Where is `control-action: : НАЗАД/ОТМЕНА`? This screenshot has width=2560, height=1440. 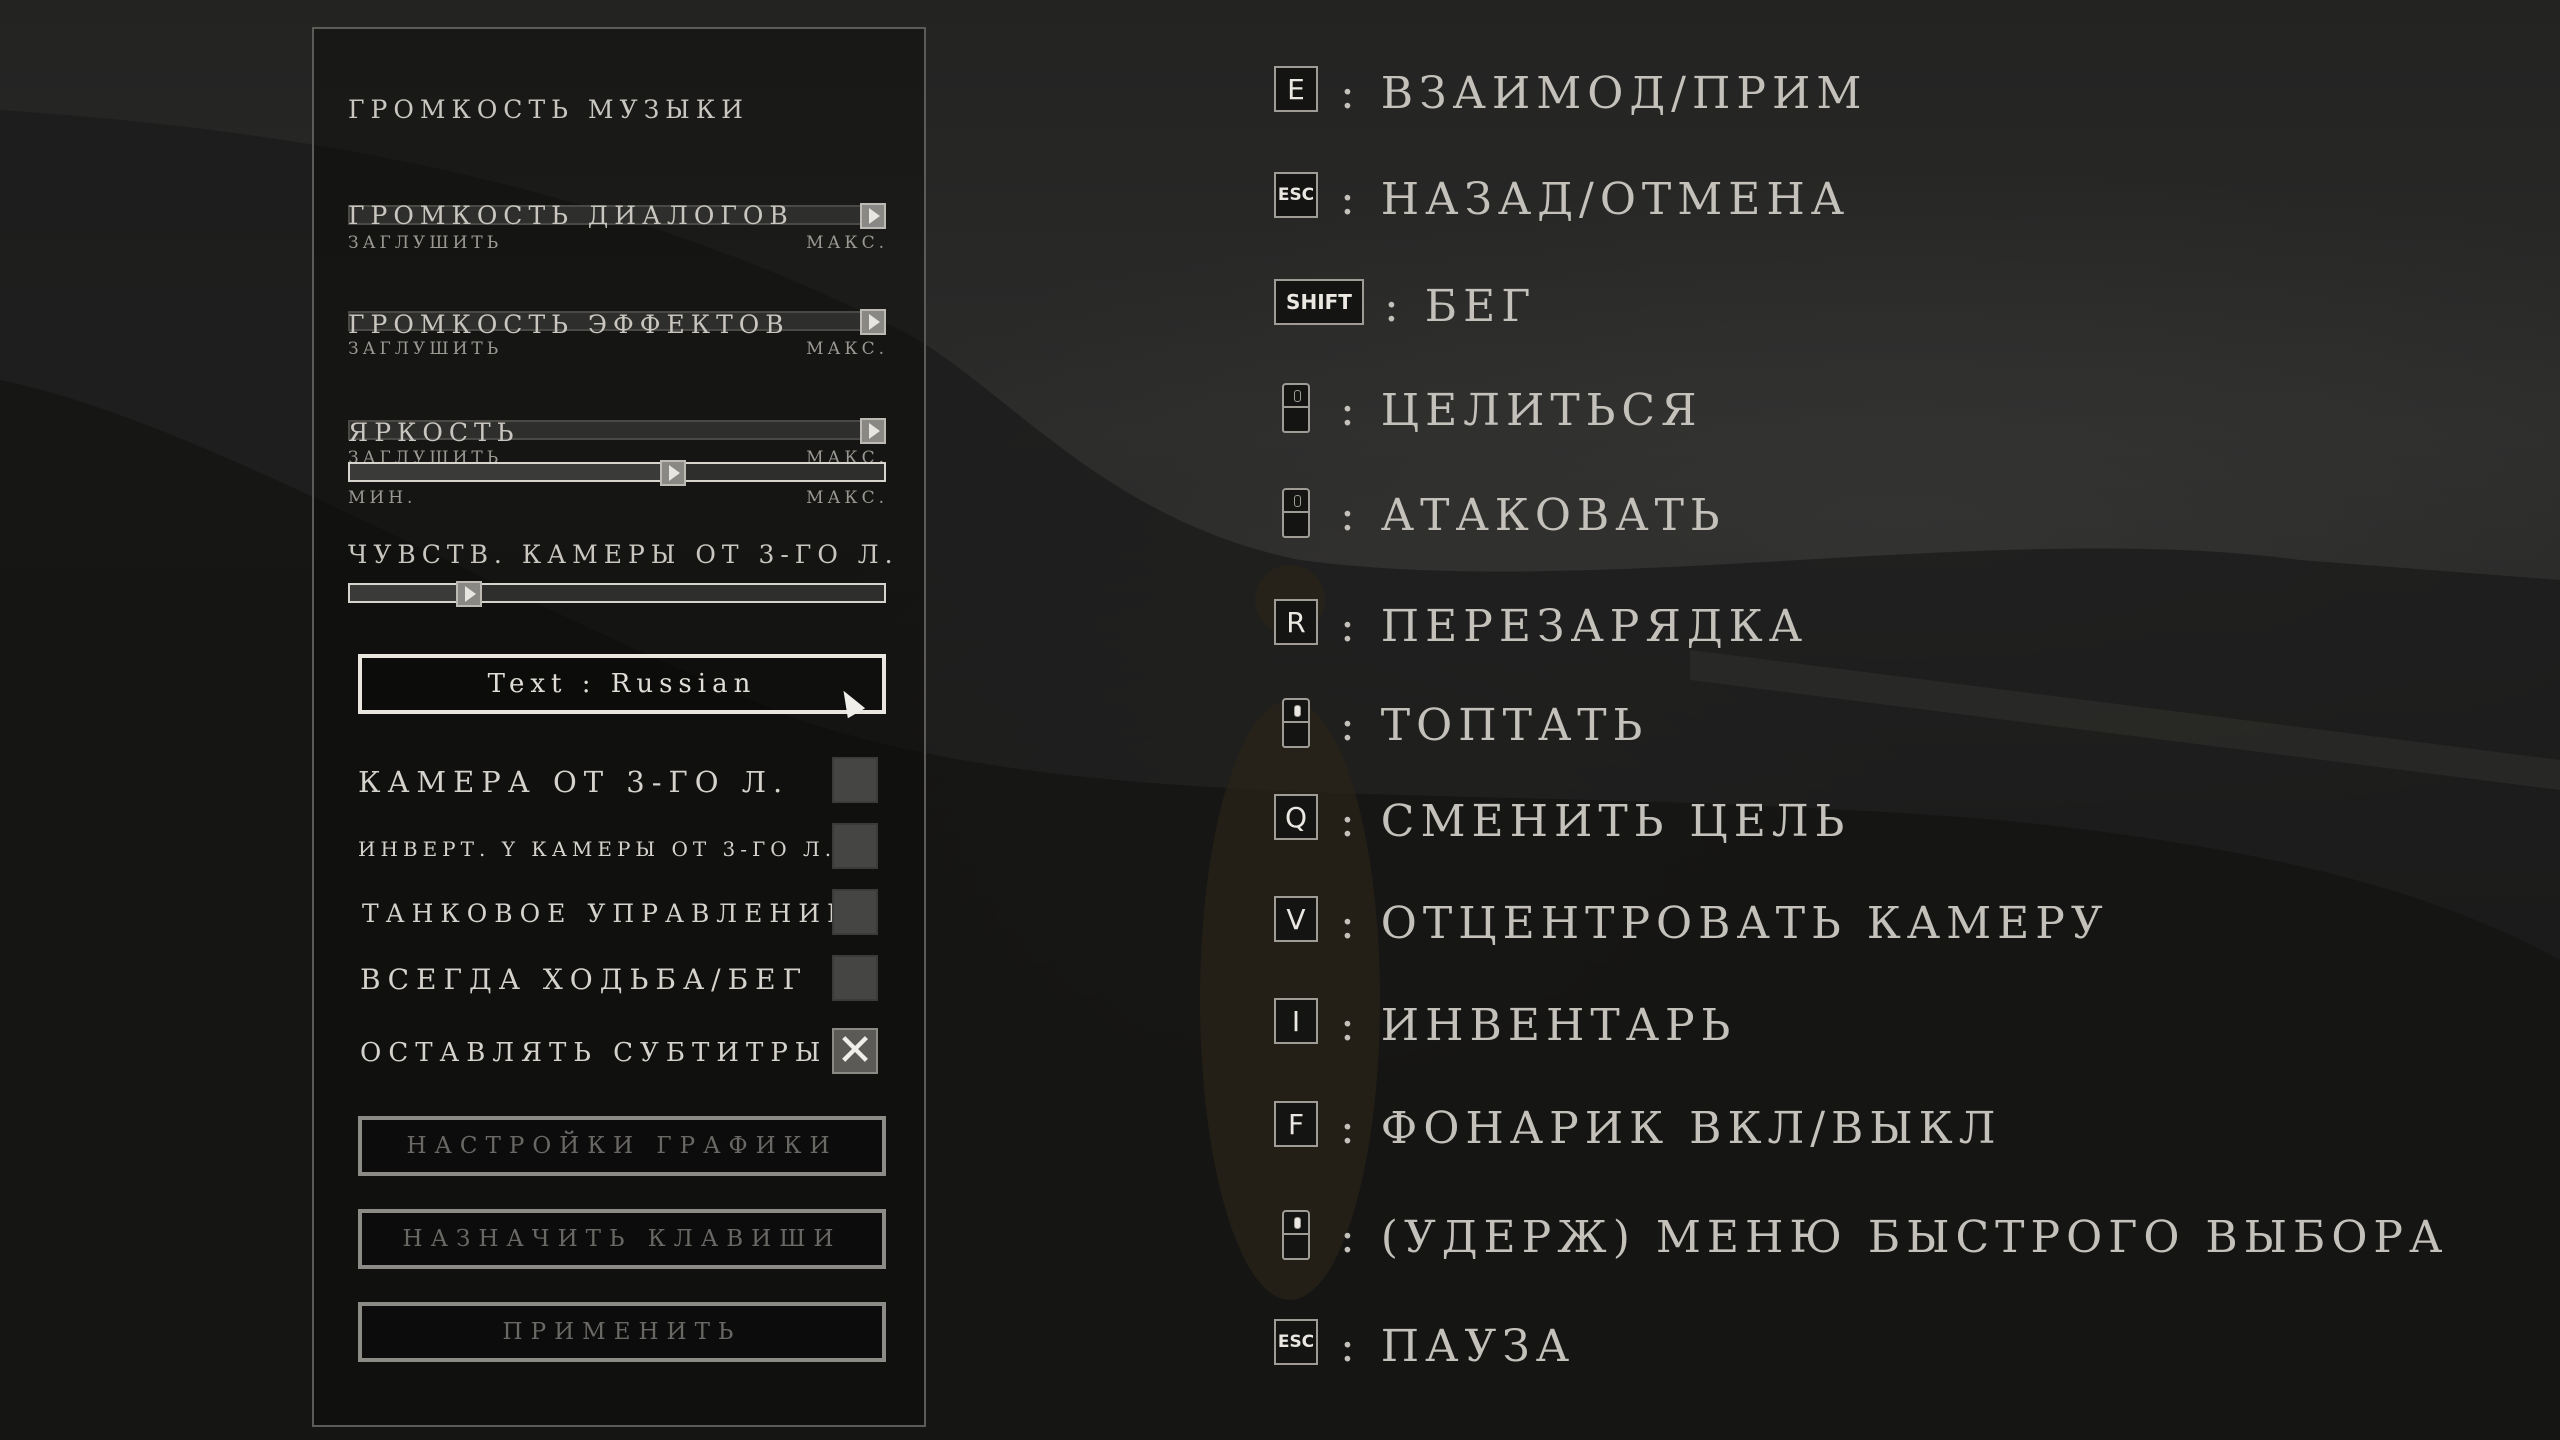
control-action: : НАЗАД/ОТМЕНА is located at coordinates (1595, 199).